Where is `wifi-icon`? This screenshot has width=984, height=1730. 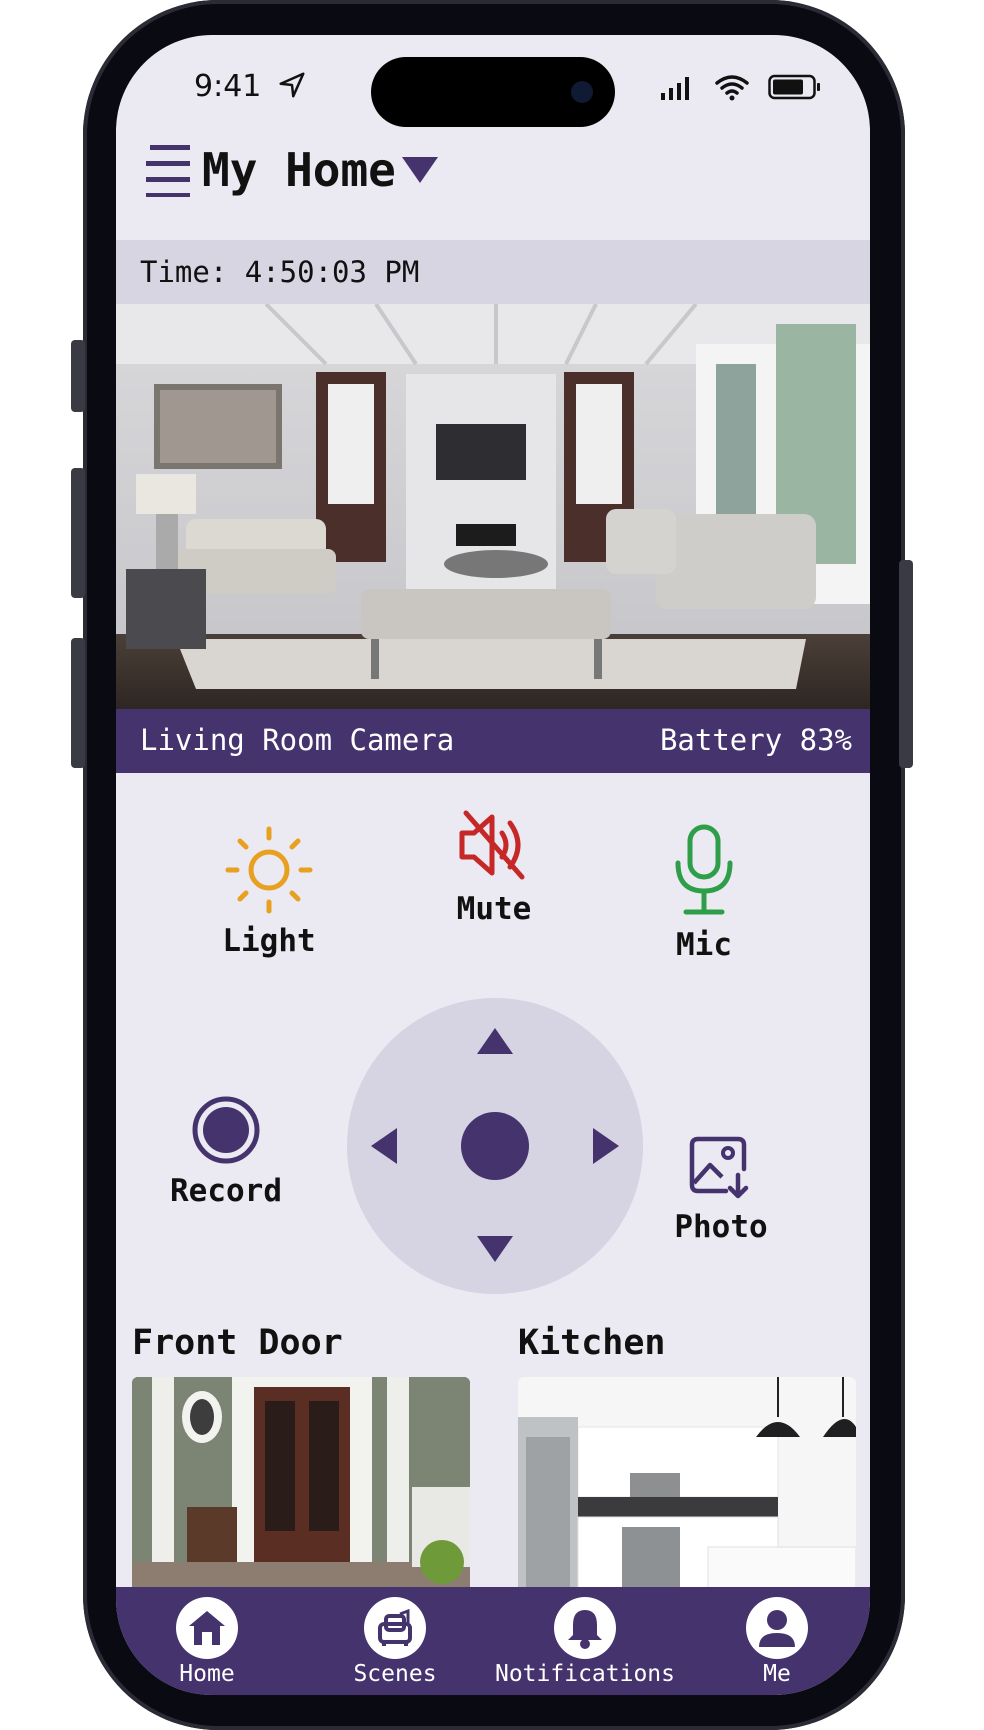 wifi-icon is located at coordinates (732, 88).